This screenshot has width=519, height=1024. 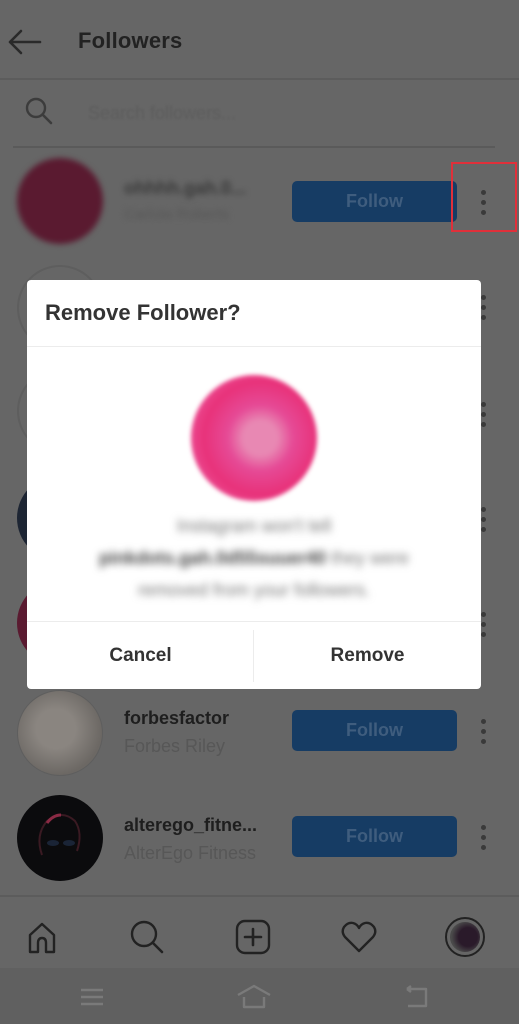 I want to click on menu-icon, so click(x=92, y=997).